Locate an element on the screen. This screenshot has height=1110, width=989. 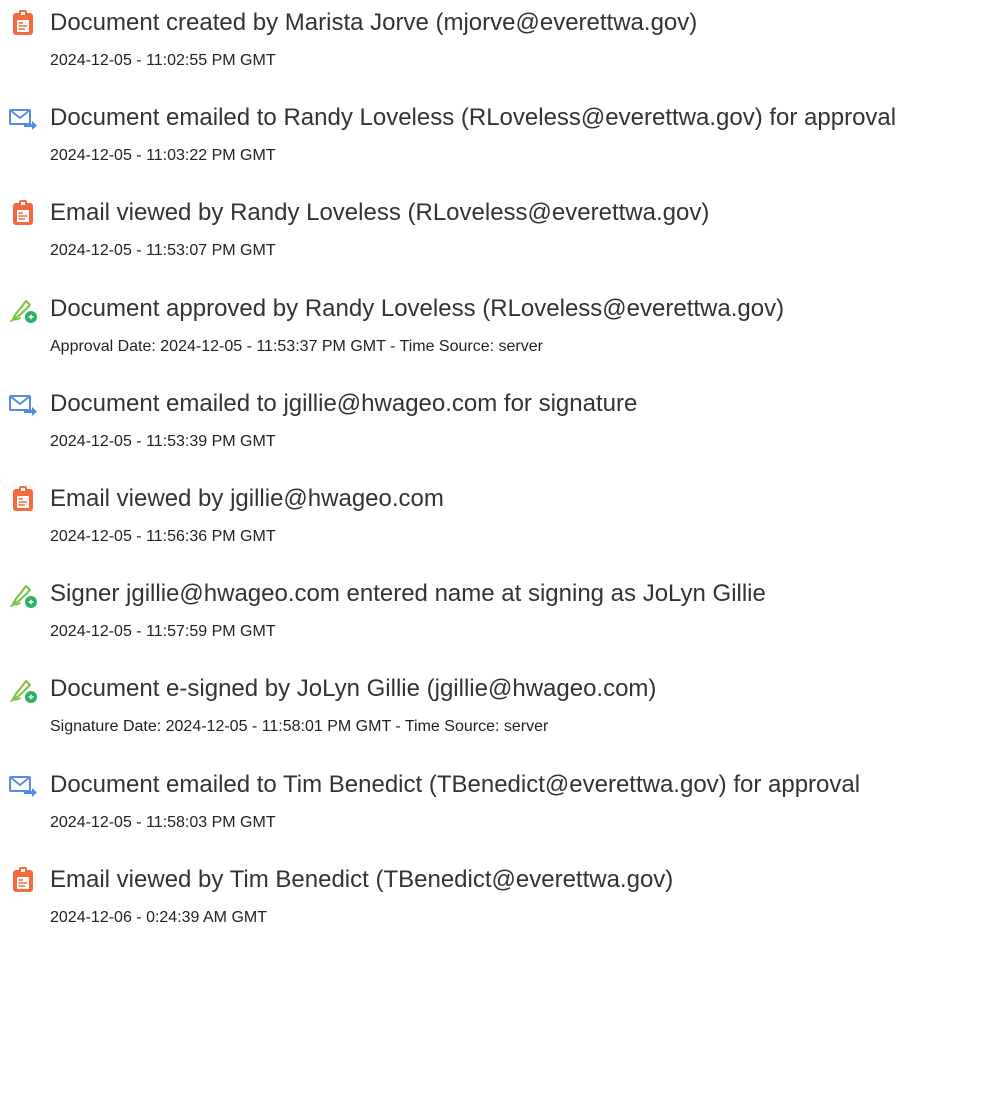
entry-timestamp: 2024-12-06 - 0:24:39 AM GMT is located at coordinates (158, 917).